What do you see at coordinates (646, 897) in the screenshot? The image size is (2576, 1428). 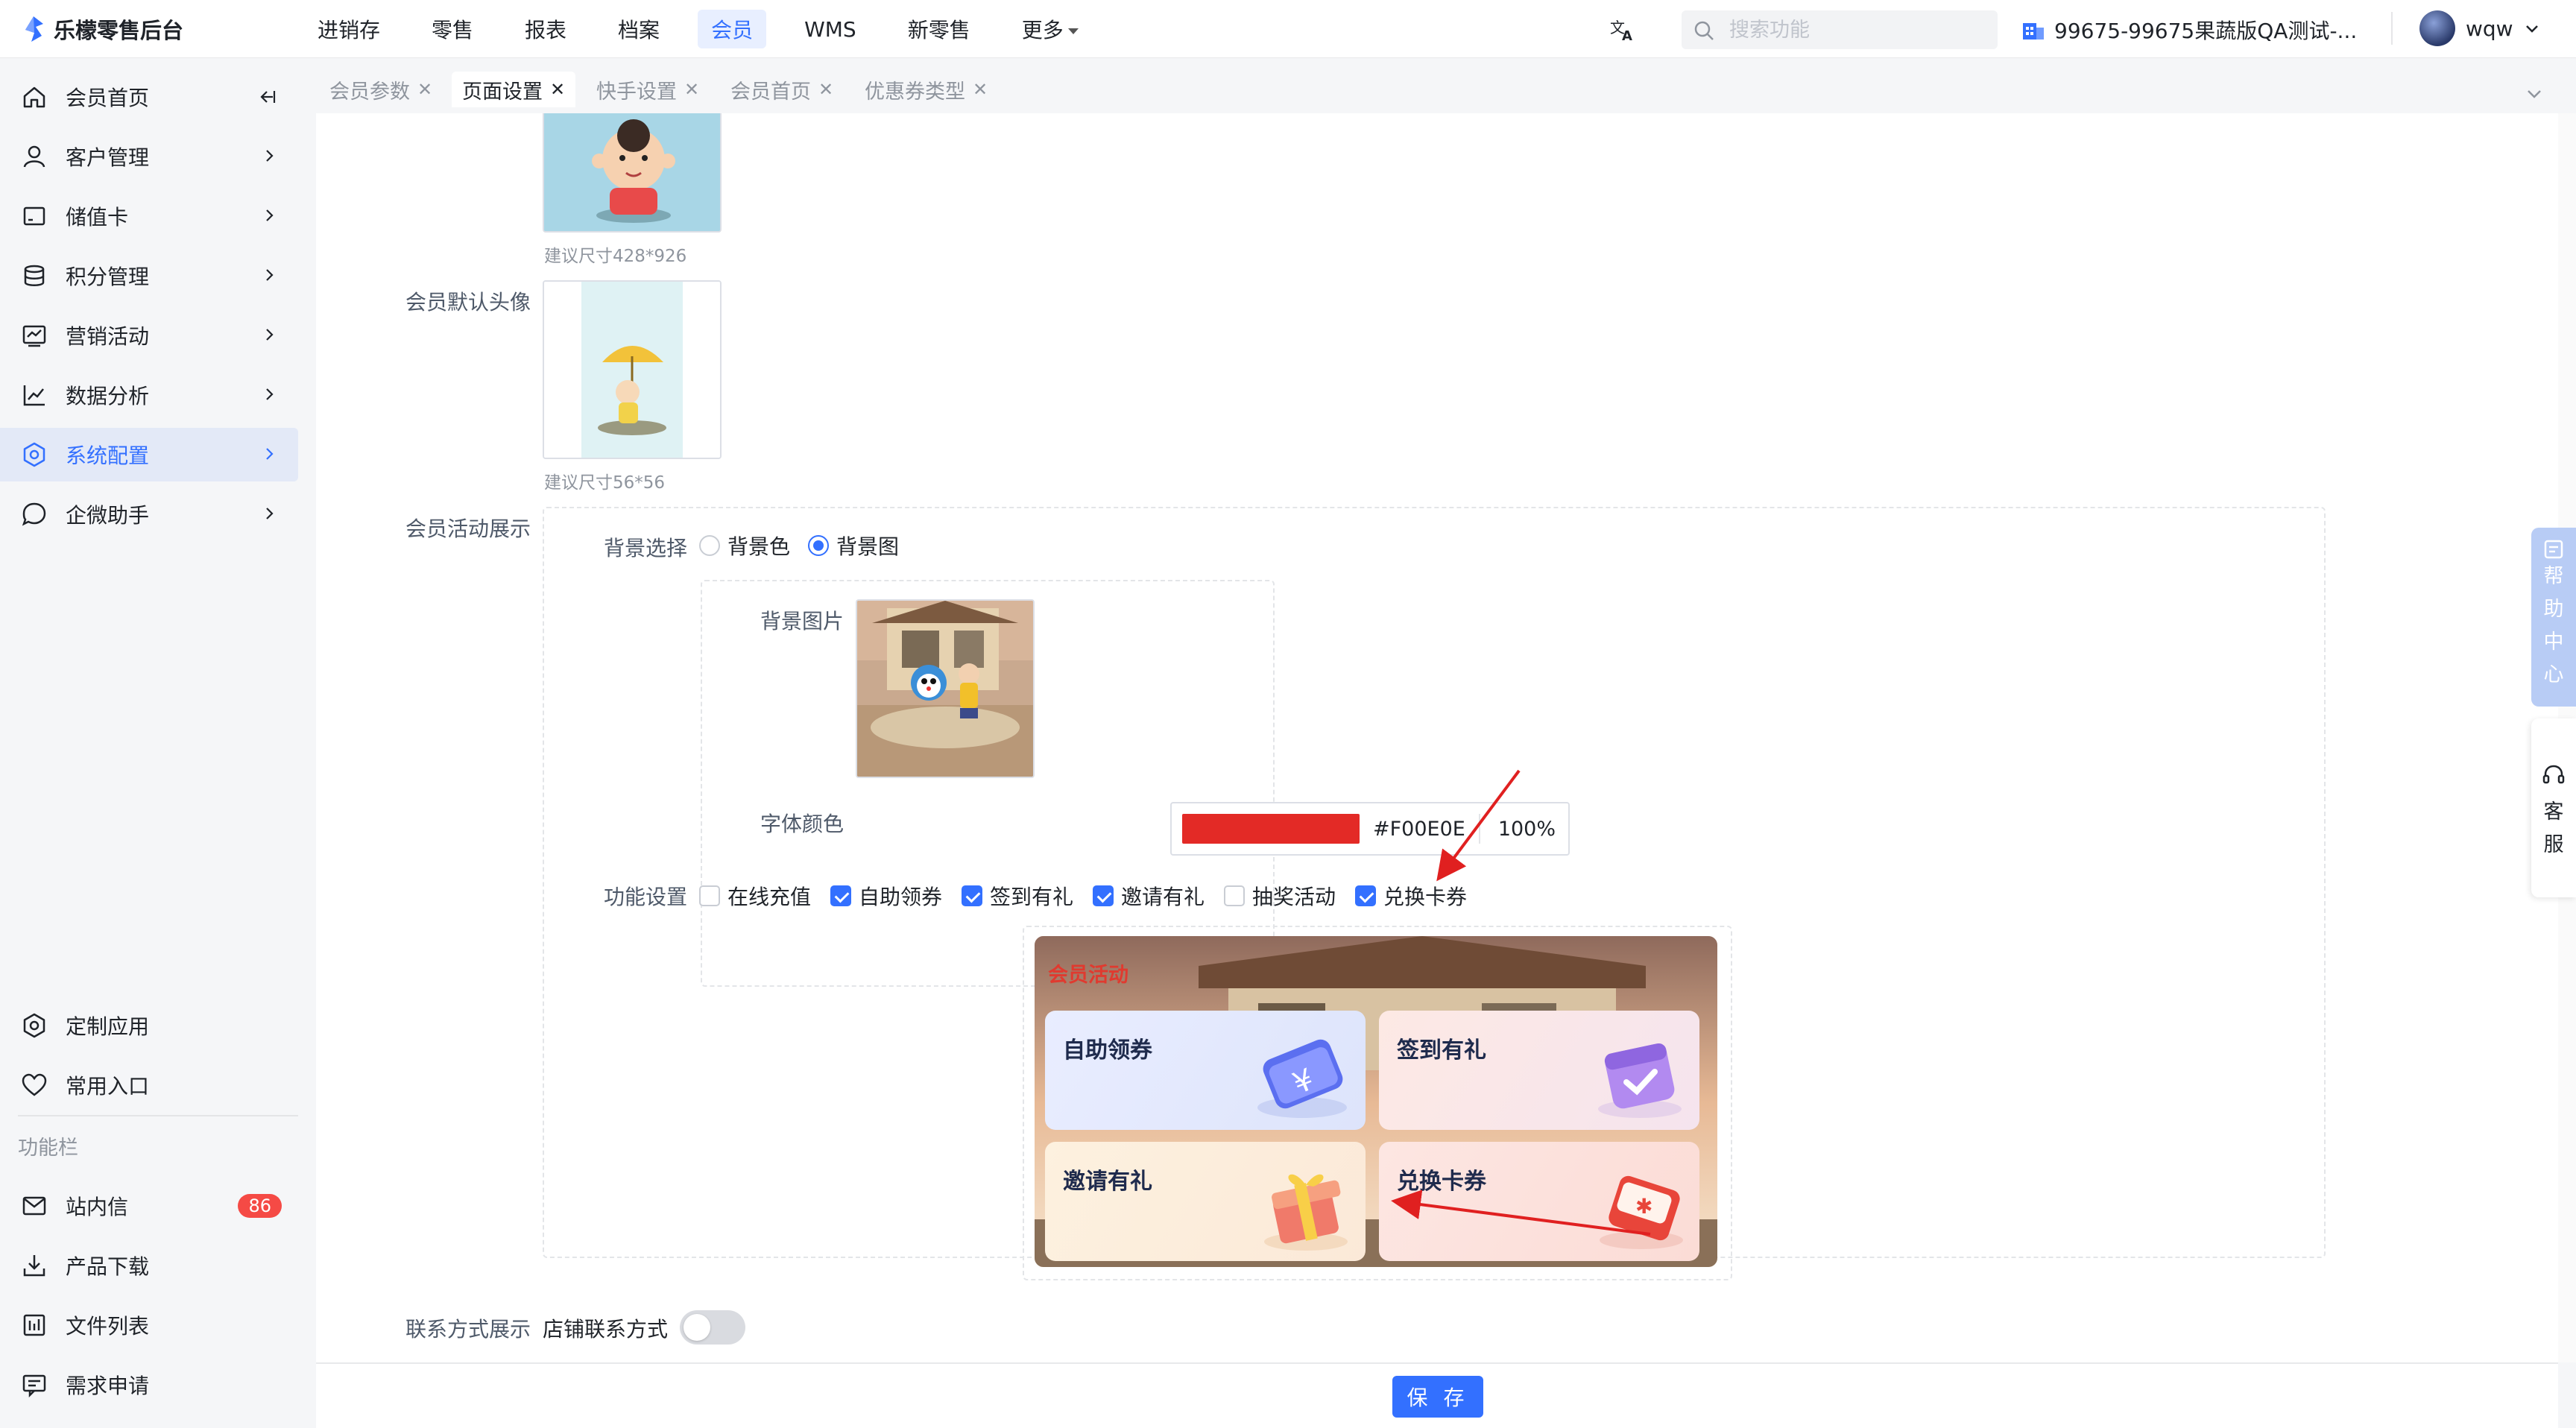 I see `feature-settings-label: 功能设置` at bounding box center [646, 897].